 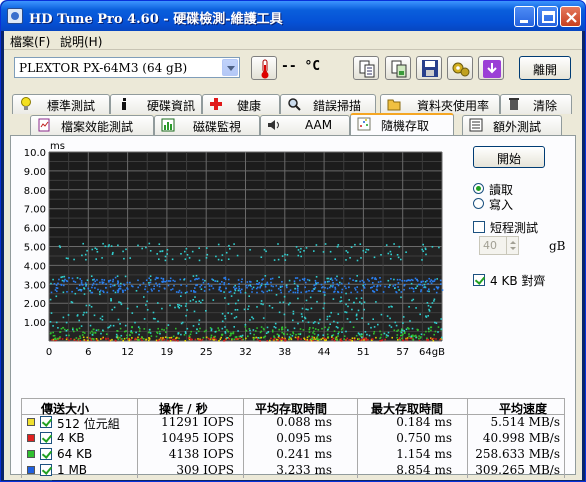 What do you see at coordinates (328, 104) in the screenshot?
I see `tab-error-scan: 錯誤掃描` at bounding box center [328, 104].